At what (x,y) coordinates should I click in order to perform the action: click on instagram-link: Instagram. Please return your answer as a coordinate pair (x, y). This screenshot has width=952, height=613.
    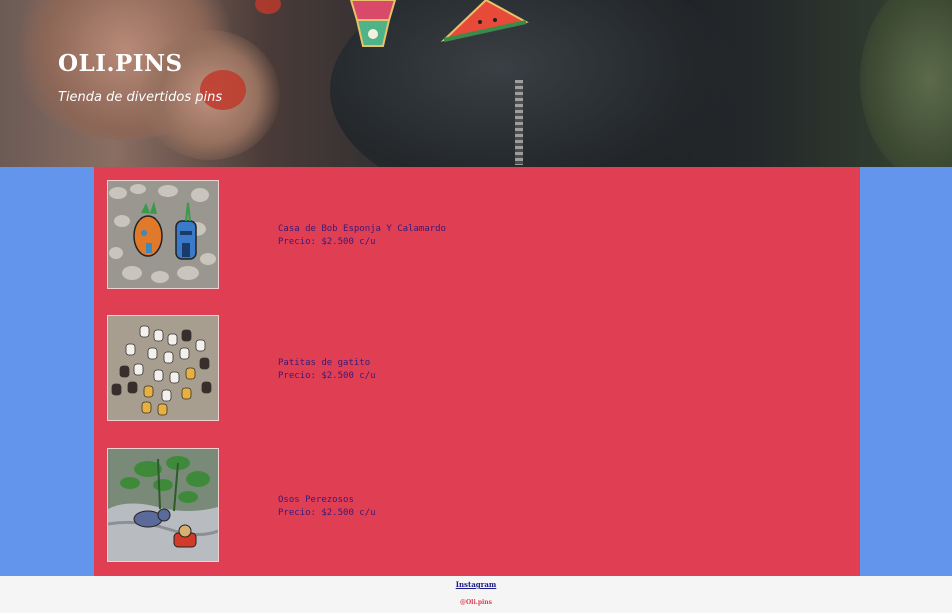
    Looking at the image, I should click on (476, 584).